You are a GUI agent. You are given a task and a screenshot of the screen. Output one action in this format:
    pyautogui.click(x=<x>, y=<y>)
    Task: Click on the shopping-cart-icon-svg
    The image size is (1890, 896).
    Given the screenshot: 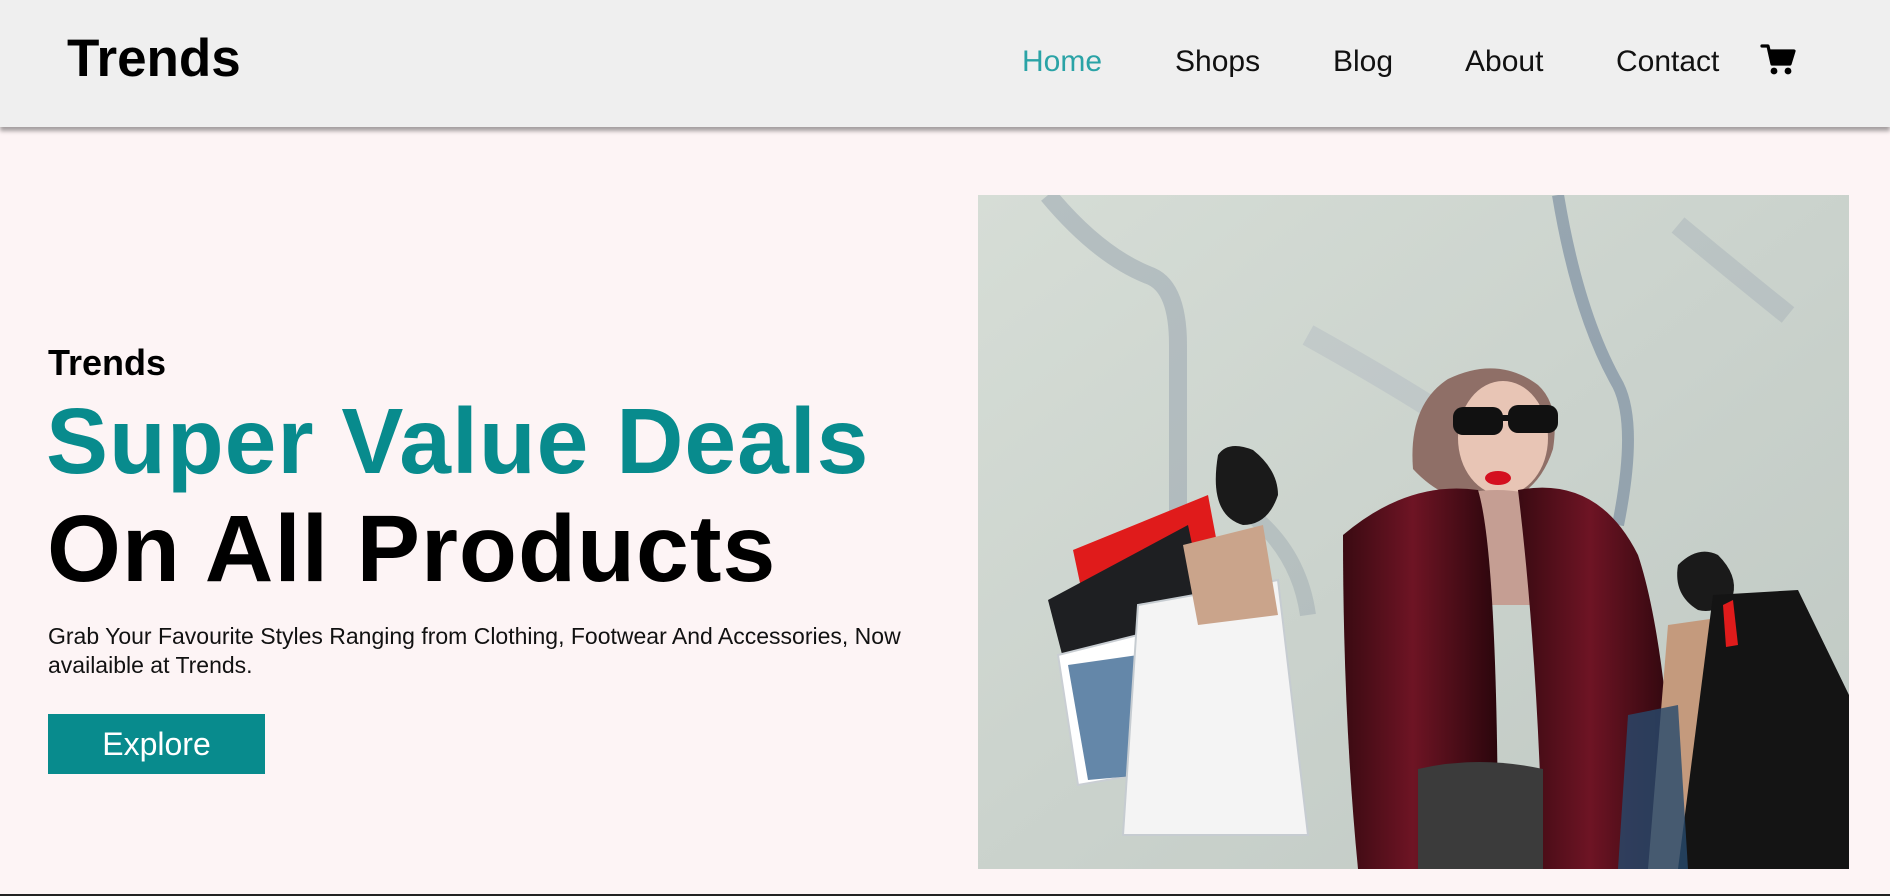 What is the action you would take?
    pyautogui.click(x=1778, y=59)
    